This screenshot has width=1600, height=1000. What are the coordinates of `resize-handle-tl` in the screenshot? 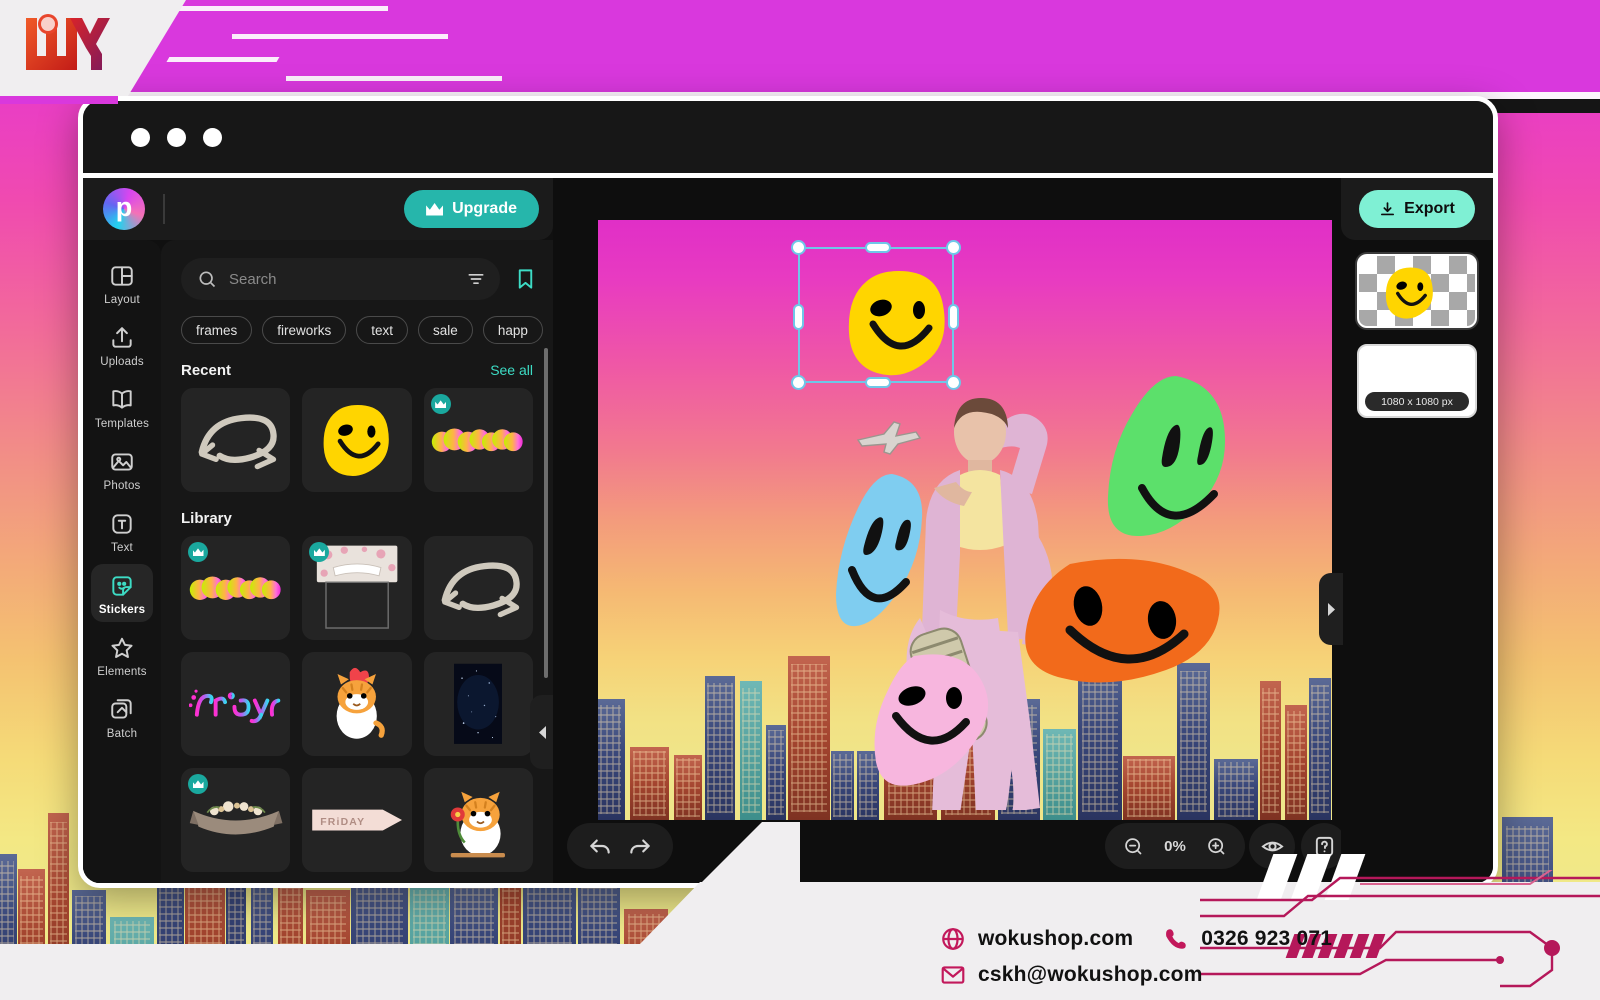 It's located at (798, 247).